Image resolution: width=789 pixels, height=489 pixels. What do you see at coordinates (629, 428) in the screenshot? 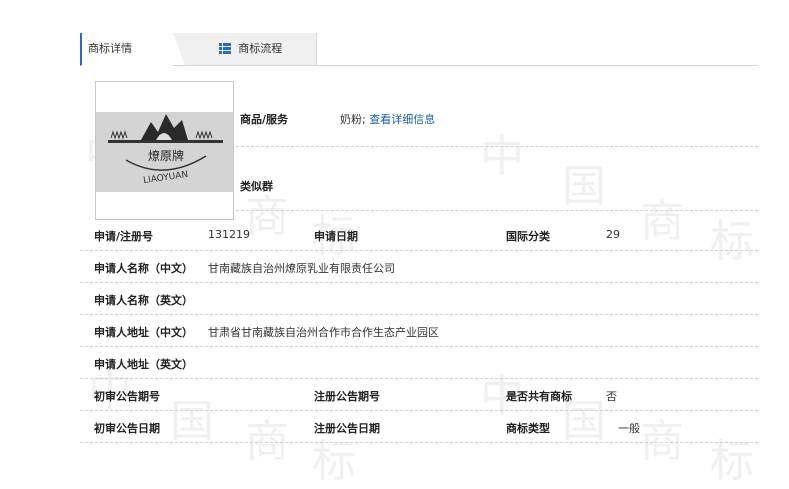
I see `type-value: 一般` at bounding box center [629, 428].